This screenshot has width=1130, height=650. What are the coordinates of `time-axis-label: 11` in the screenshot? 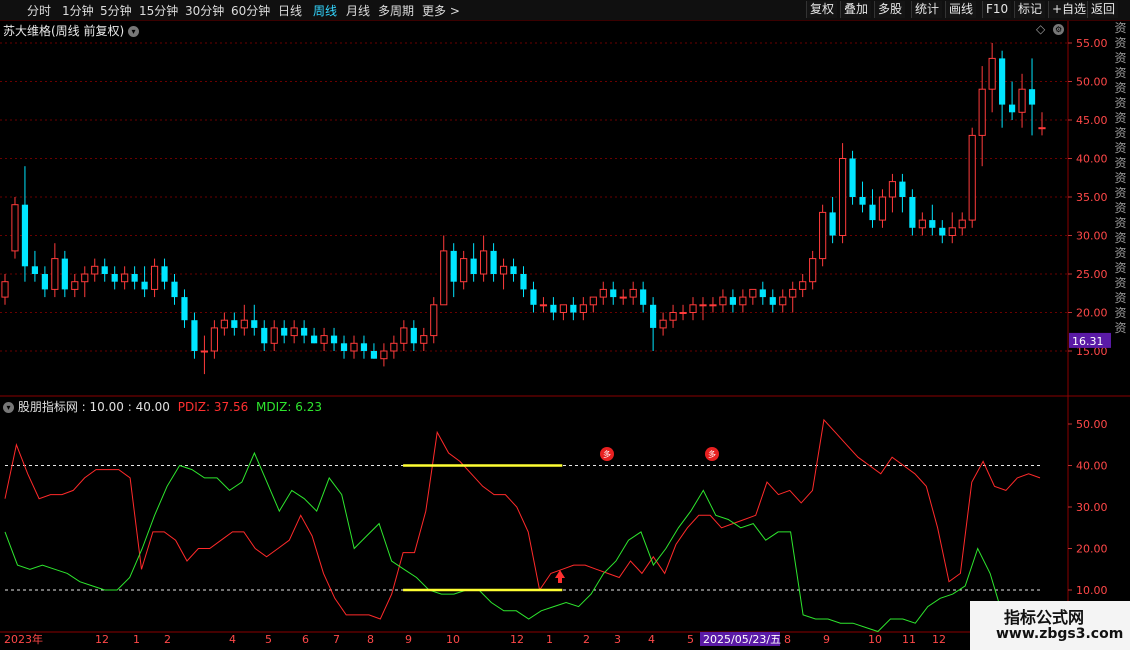 It's located at (909, 639).